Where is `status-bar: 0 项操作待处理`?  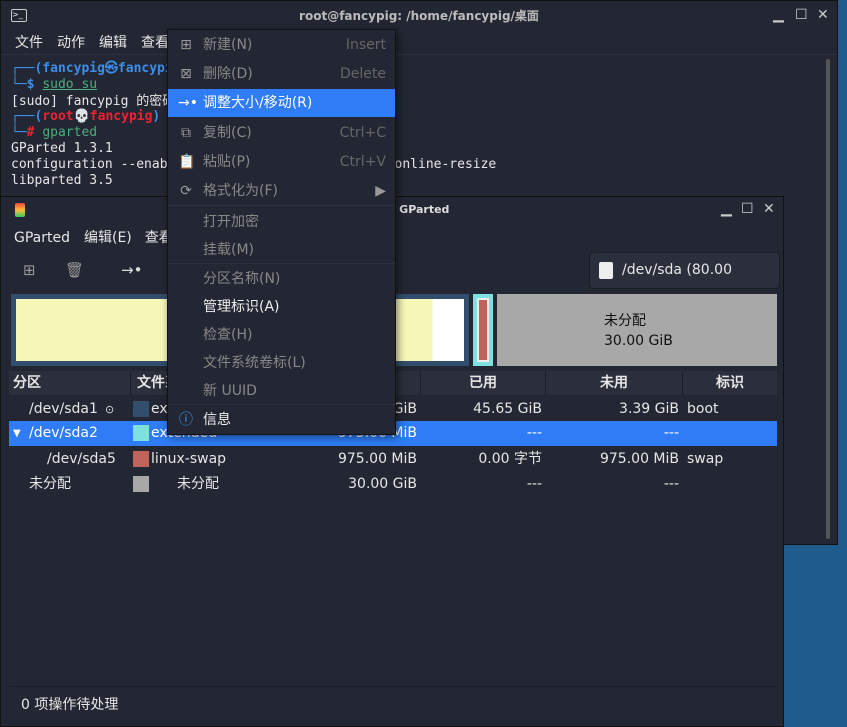 status-bar: 0 项操作待处理 is located at coordinates (70, 705).